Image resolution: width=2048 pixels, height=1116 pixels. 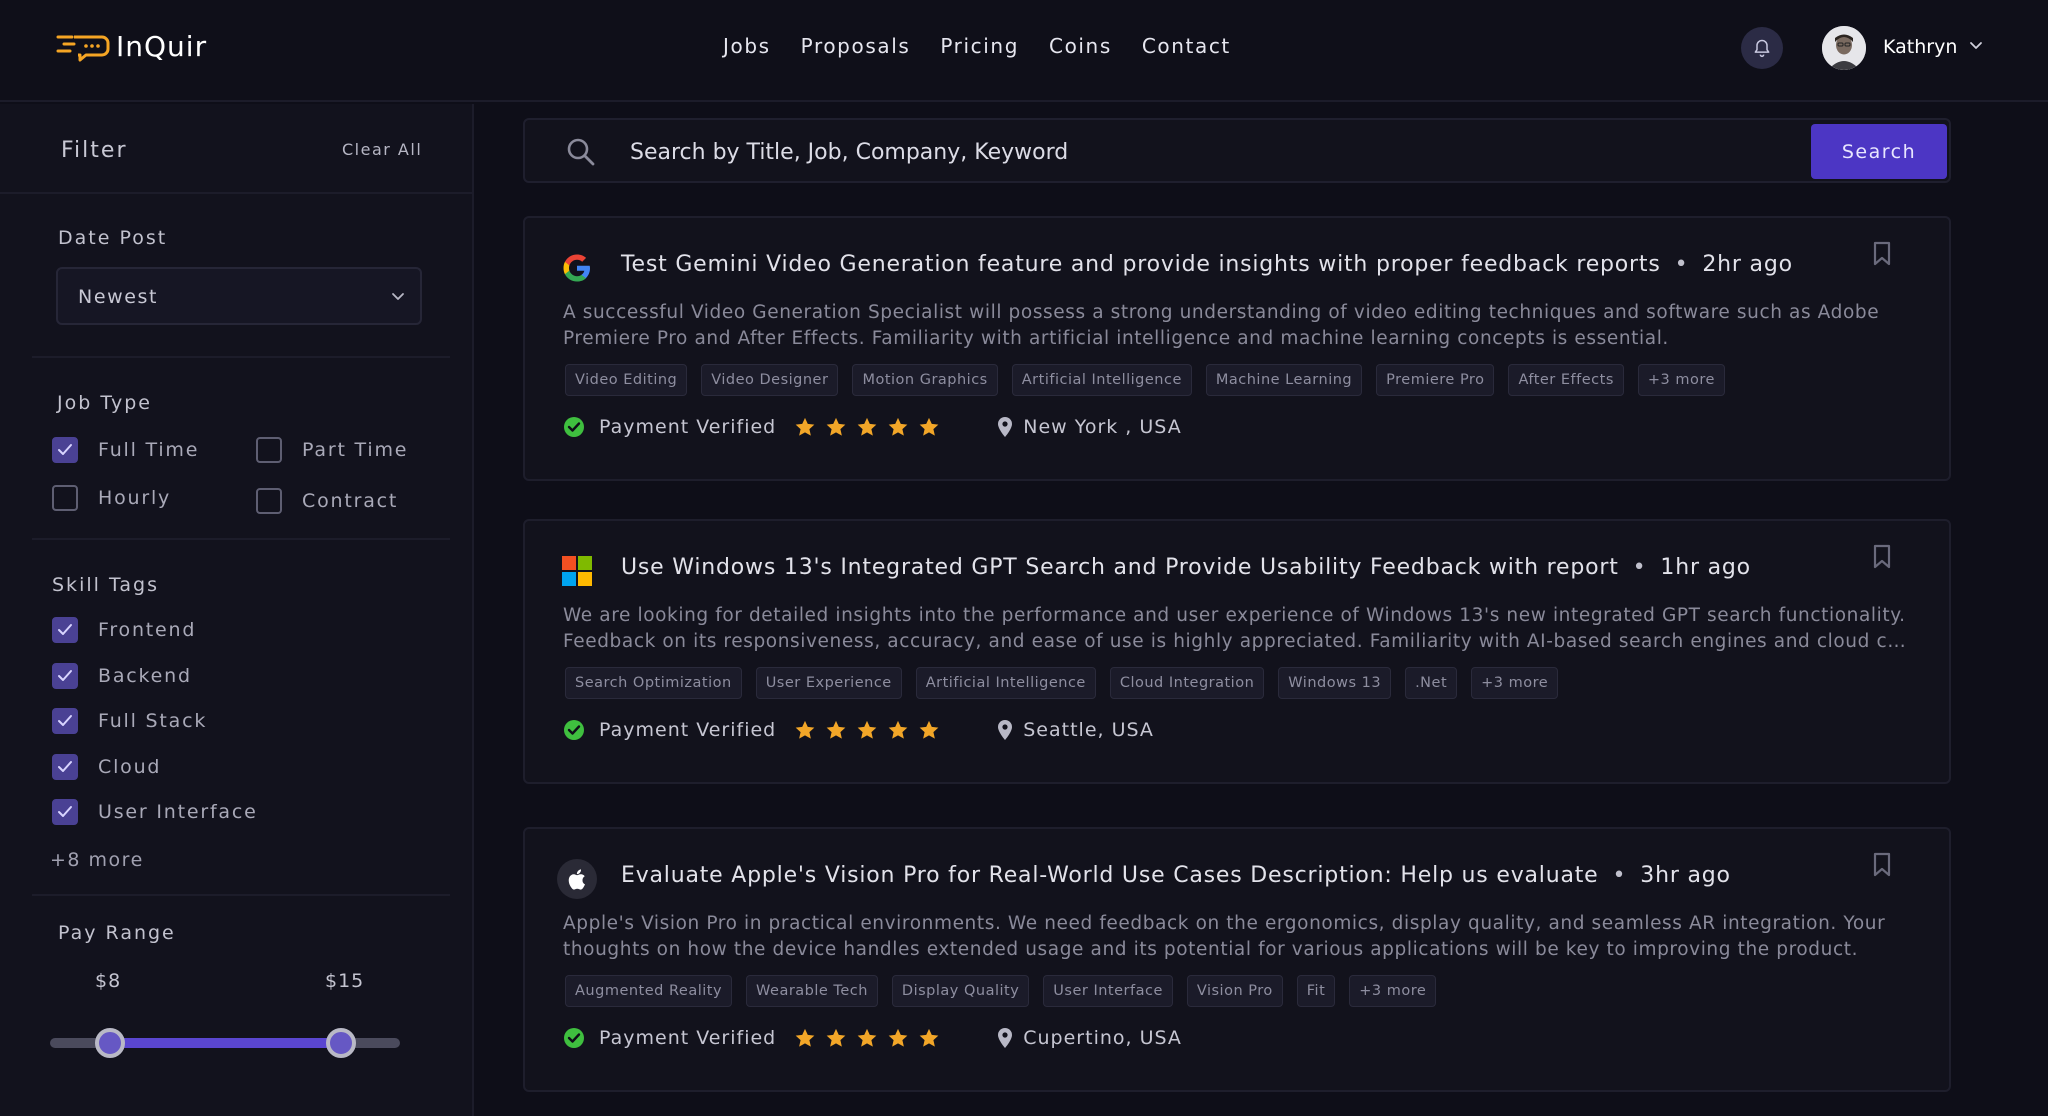 What do you see at coordinates (1920, 47) in the screenshot?
I see `user-name: Kathryn` at bounding box center [1920, 47].